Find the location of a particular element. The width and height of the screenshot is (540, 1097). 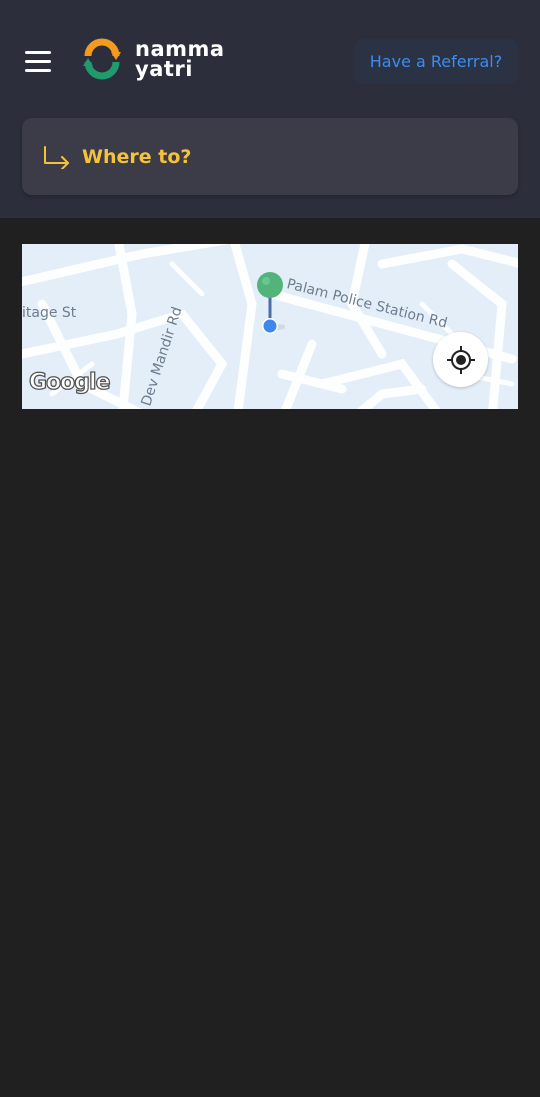

logo-word-yatri: yatri is located at coordinates (164, 69).